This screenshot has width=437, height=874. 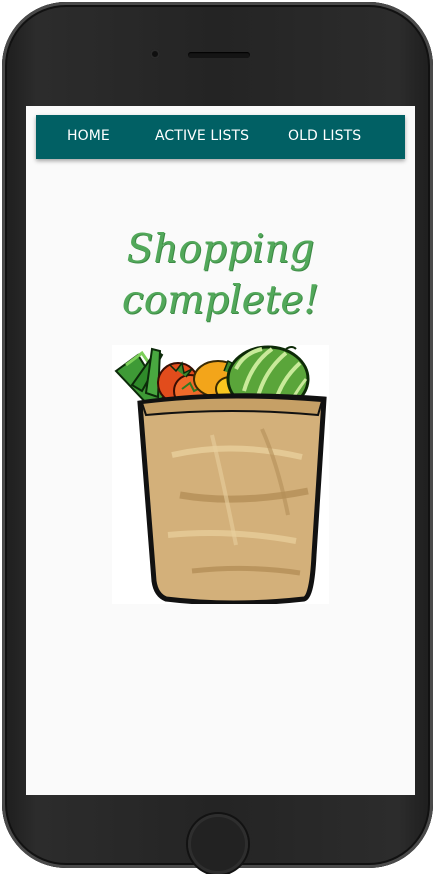 I want to click on nav-old-lists-link: OLD LISTS, so click(x=324, y=136).